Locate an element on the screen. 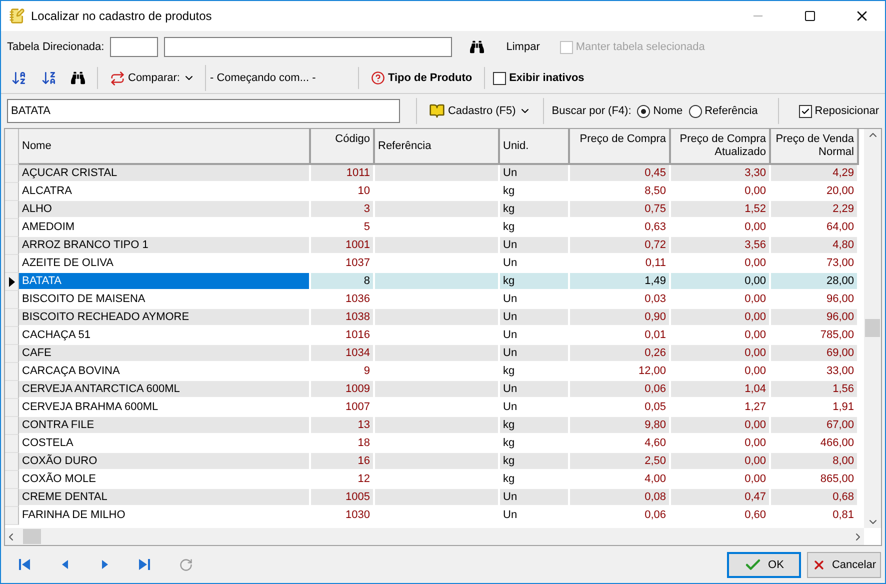  column-header: Preço de Venda Normal is located at coordinates (815, 147).